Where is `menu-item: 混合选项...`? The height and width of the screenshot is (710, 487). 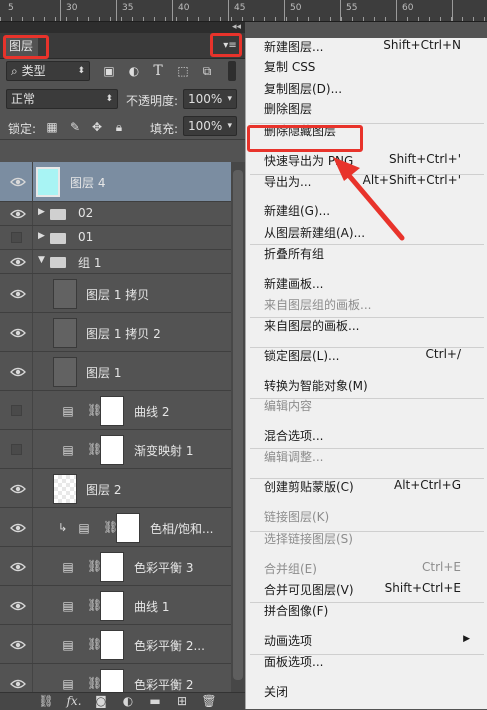
menu-item: 混合选项... is located at coordinates (293, 435).